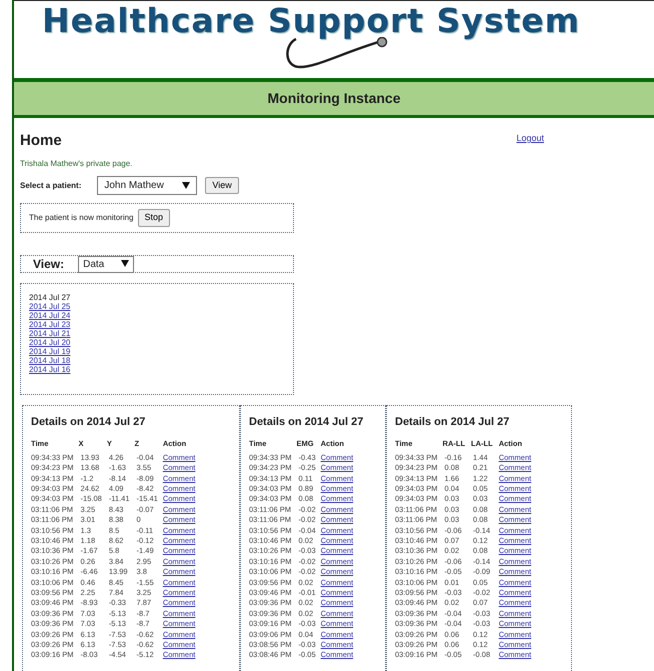  What do you see at coordinates (49, 324) in the screenshot?
I see `date-link: 2014 Jul 23` at bounding box center [49, 324].